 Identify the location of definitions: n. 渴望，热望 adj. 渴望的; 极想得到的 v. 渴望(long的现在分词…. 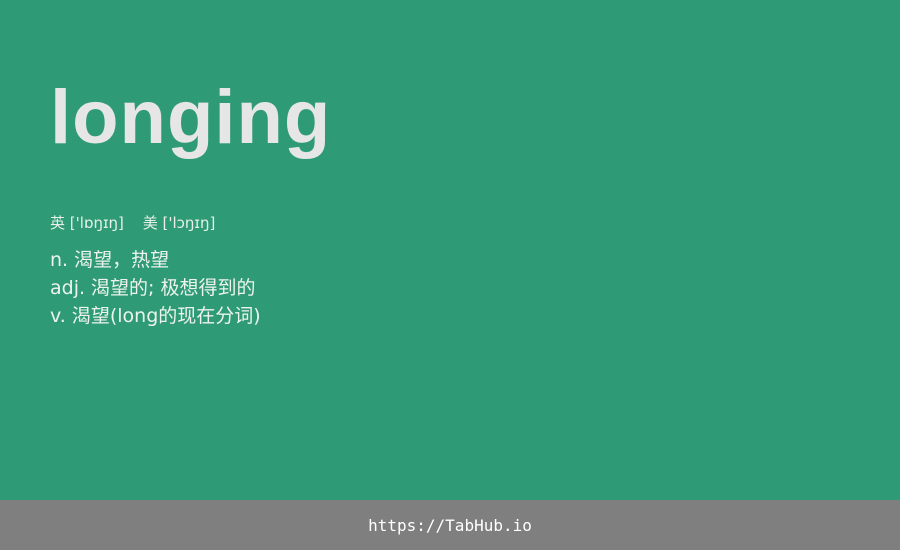
(155, 288).